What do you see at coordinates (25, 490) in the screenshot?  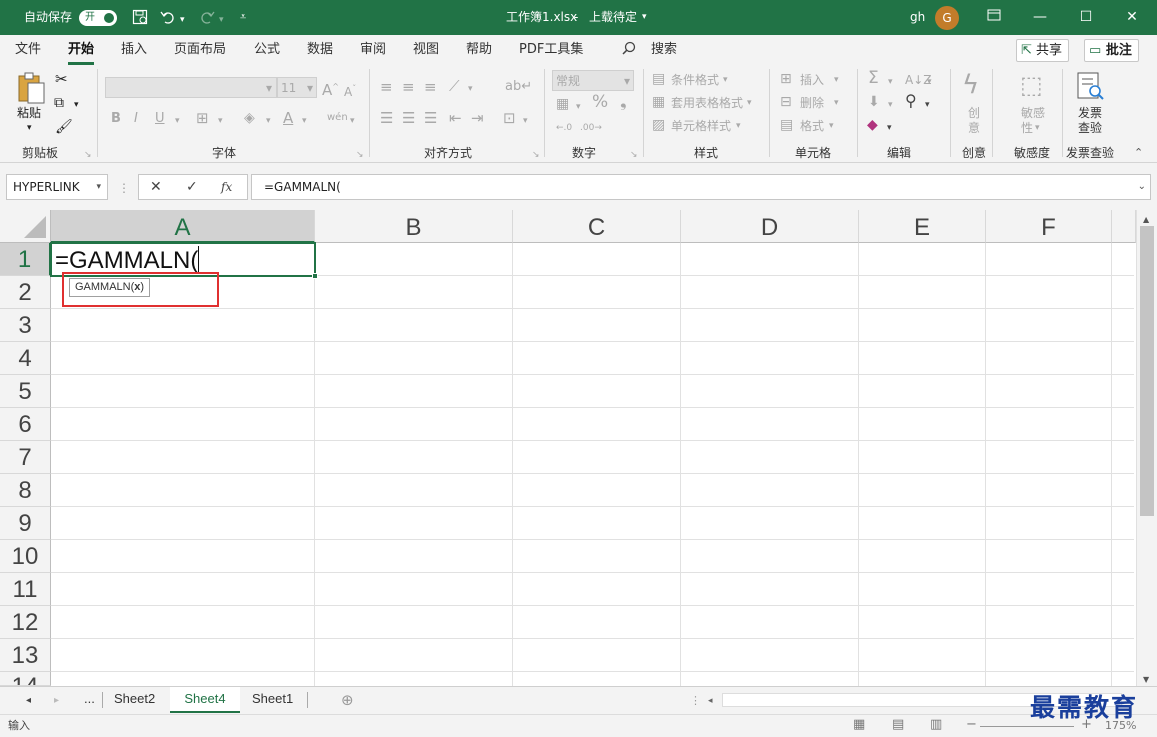 I see `row-header-8: 8` at bounding box center [25, 490].